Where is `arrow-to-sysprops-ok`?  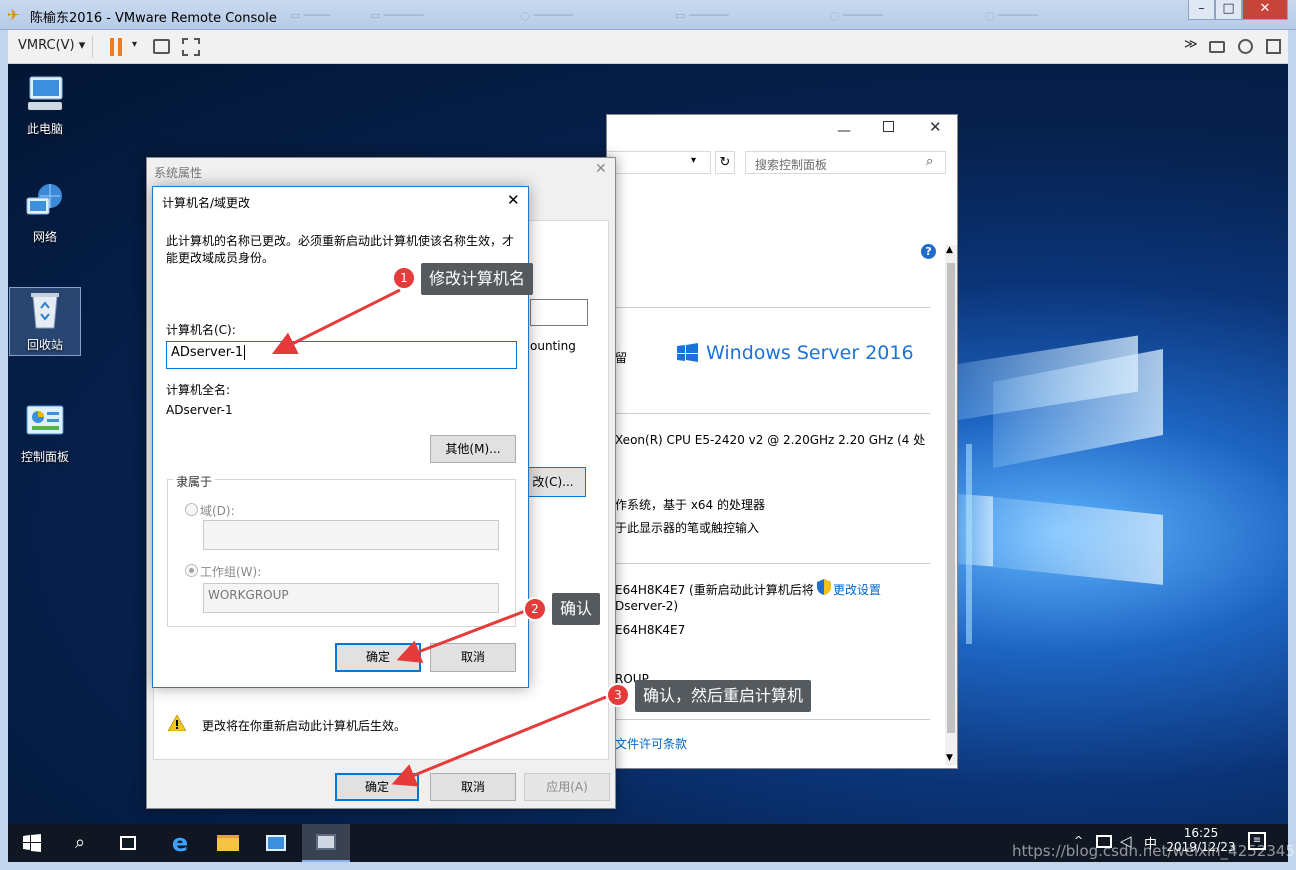
arrow-to-sysprops-ok is located at coordinates (499, 741).